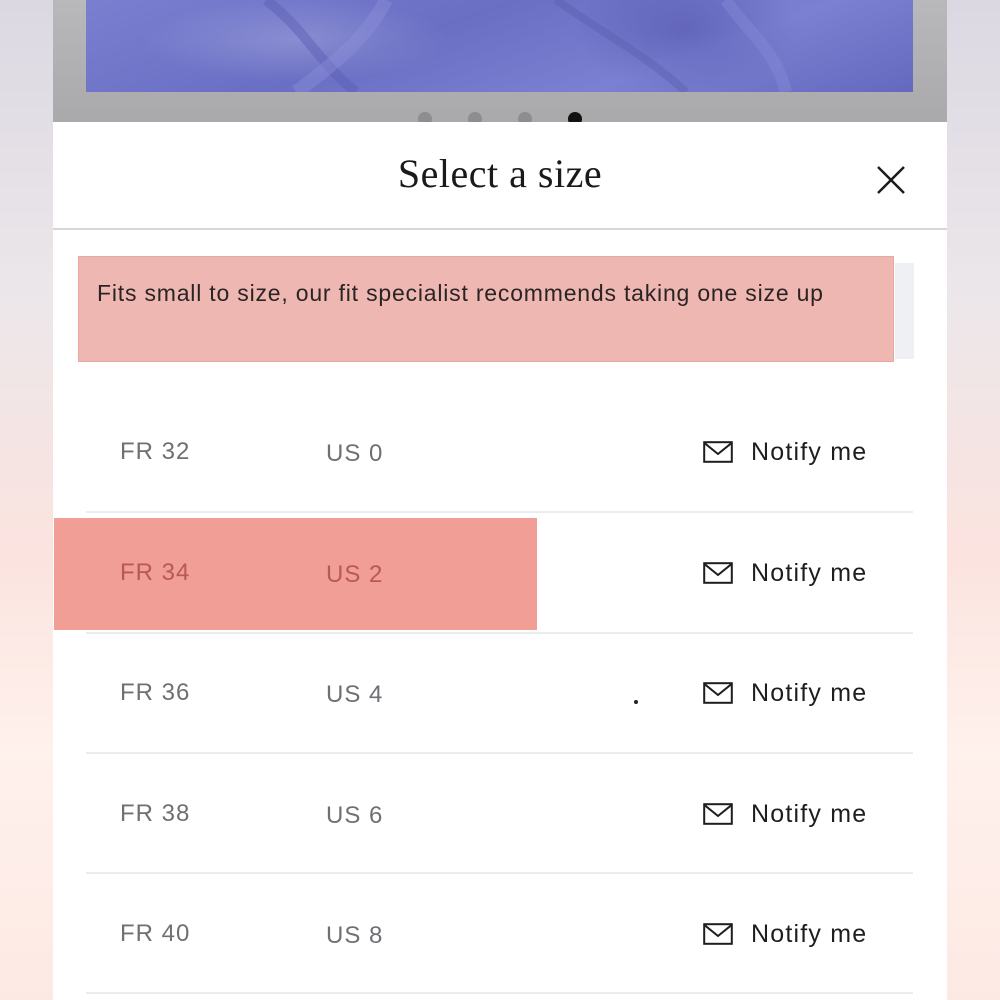  I want to click on size-row-highlighted: FR 34 US 2 Notify me, so click(500, 575).